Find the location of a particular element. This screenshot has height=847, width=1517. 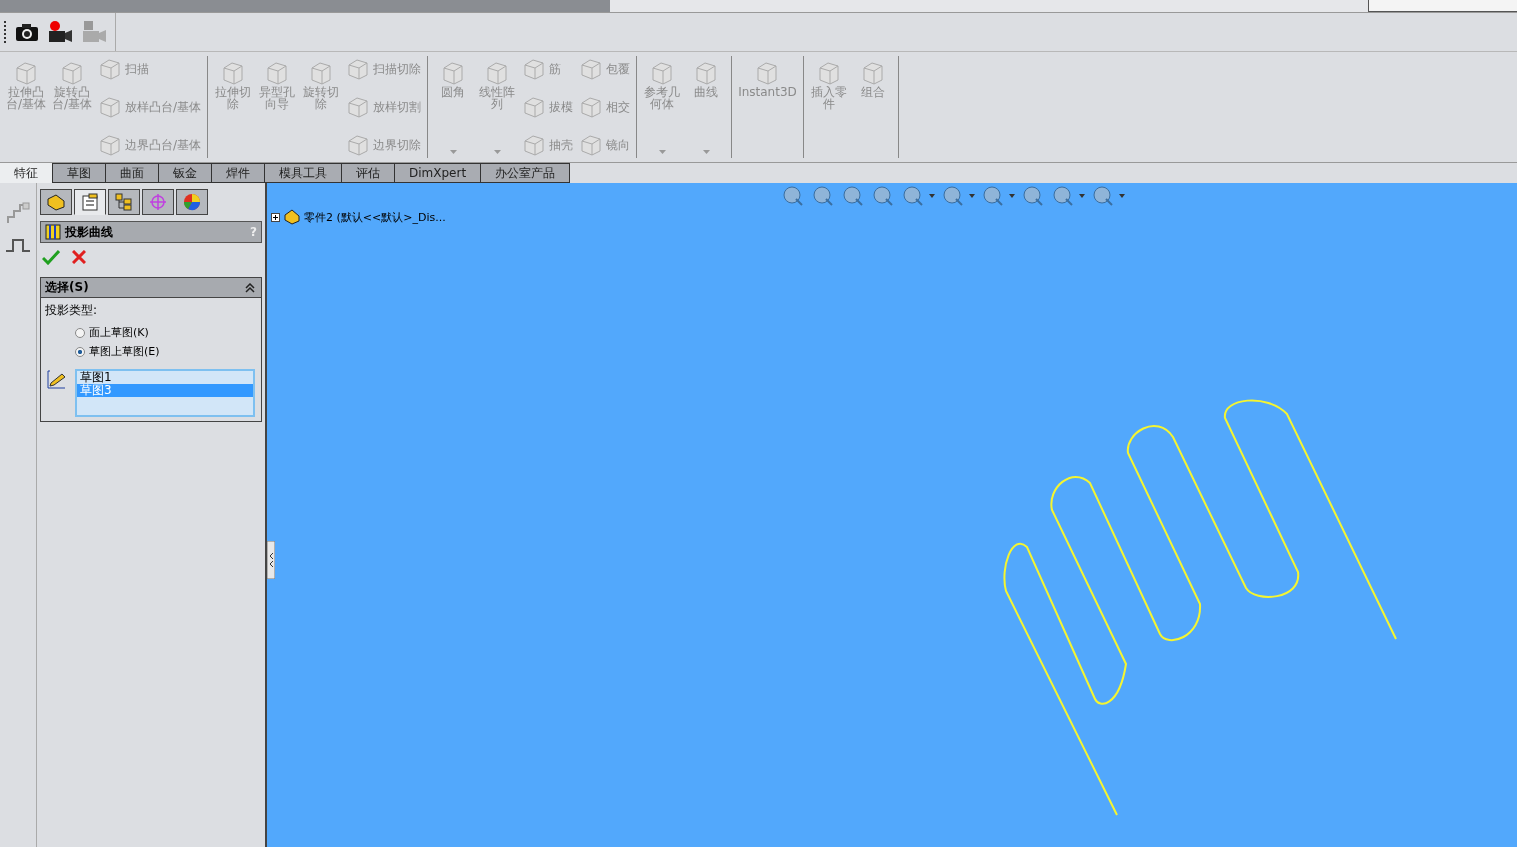

ribbon-button: 组合 is located at coordinates (872, 107).